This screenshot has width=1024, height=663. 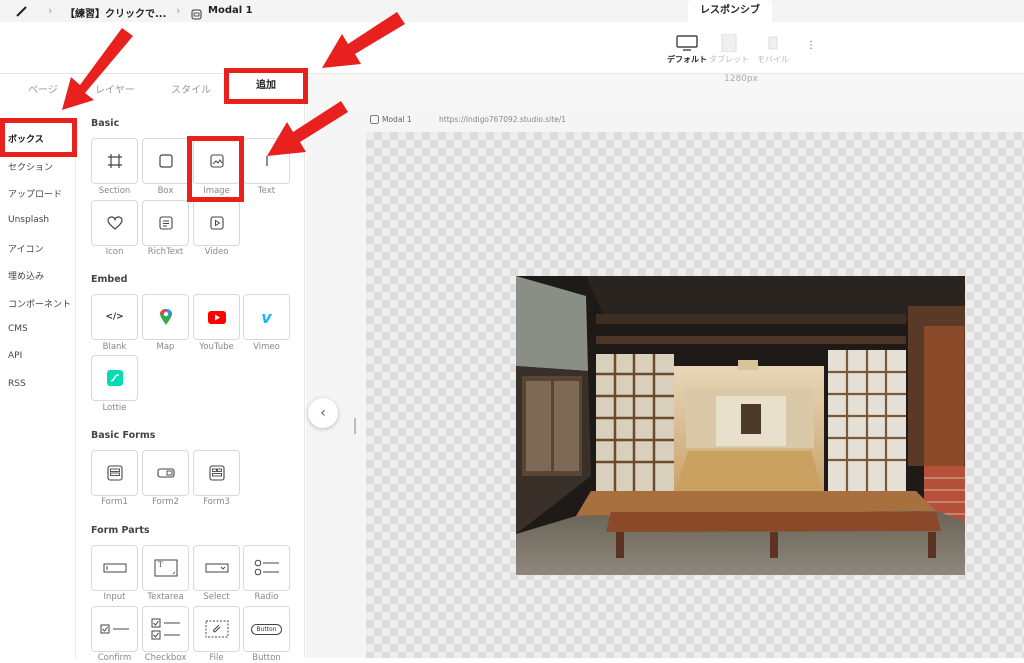 What do you see at coordinates (39, 303) in the screenshot?
I see `nav-item-component: コンポーネント` at bounding box center [39, 303].